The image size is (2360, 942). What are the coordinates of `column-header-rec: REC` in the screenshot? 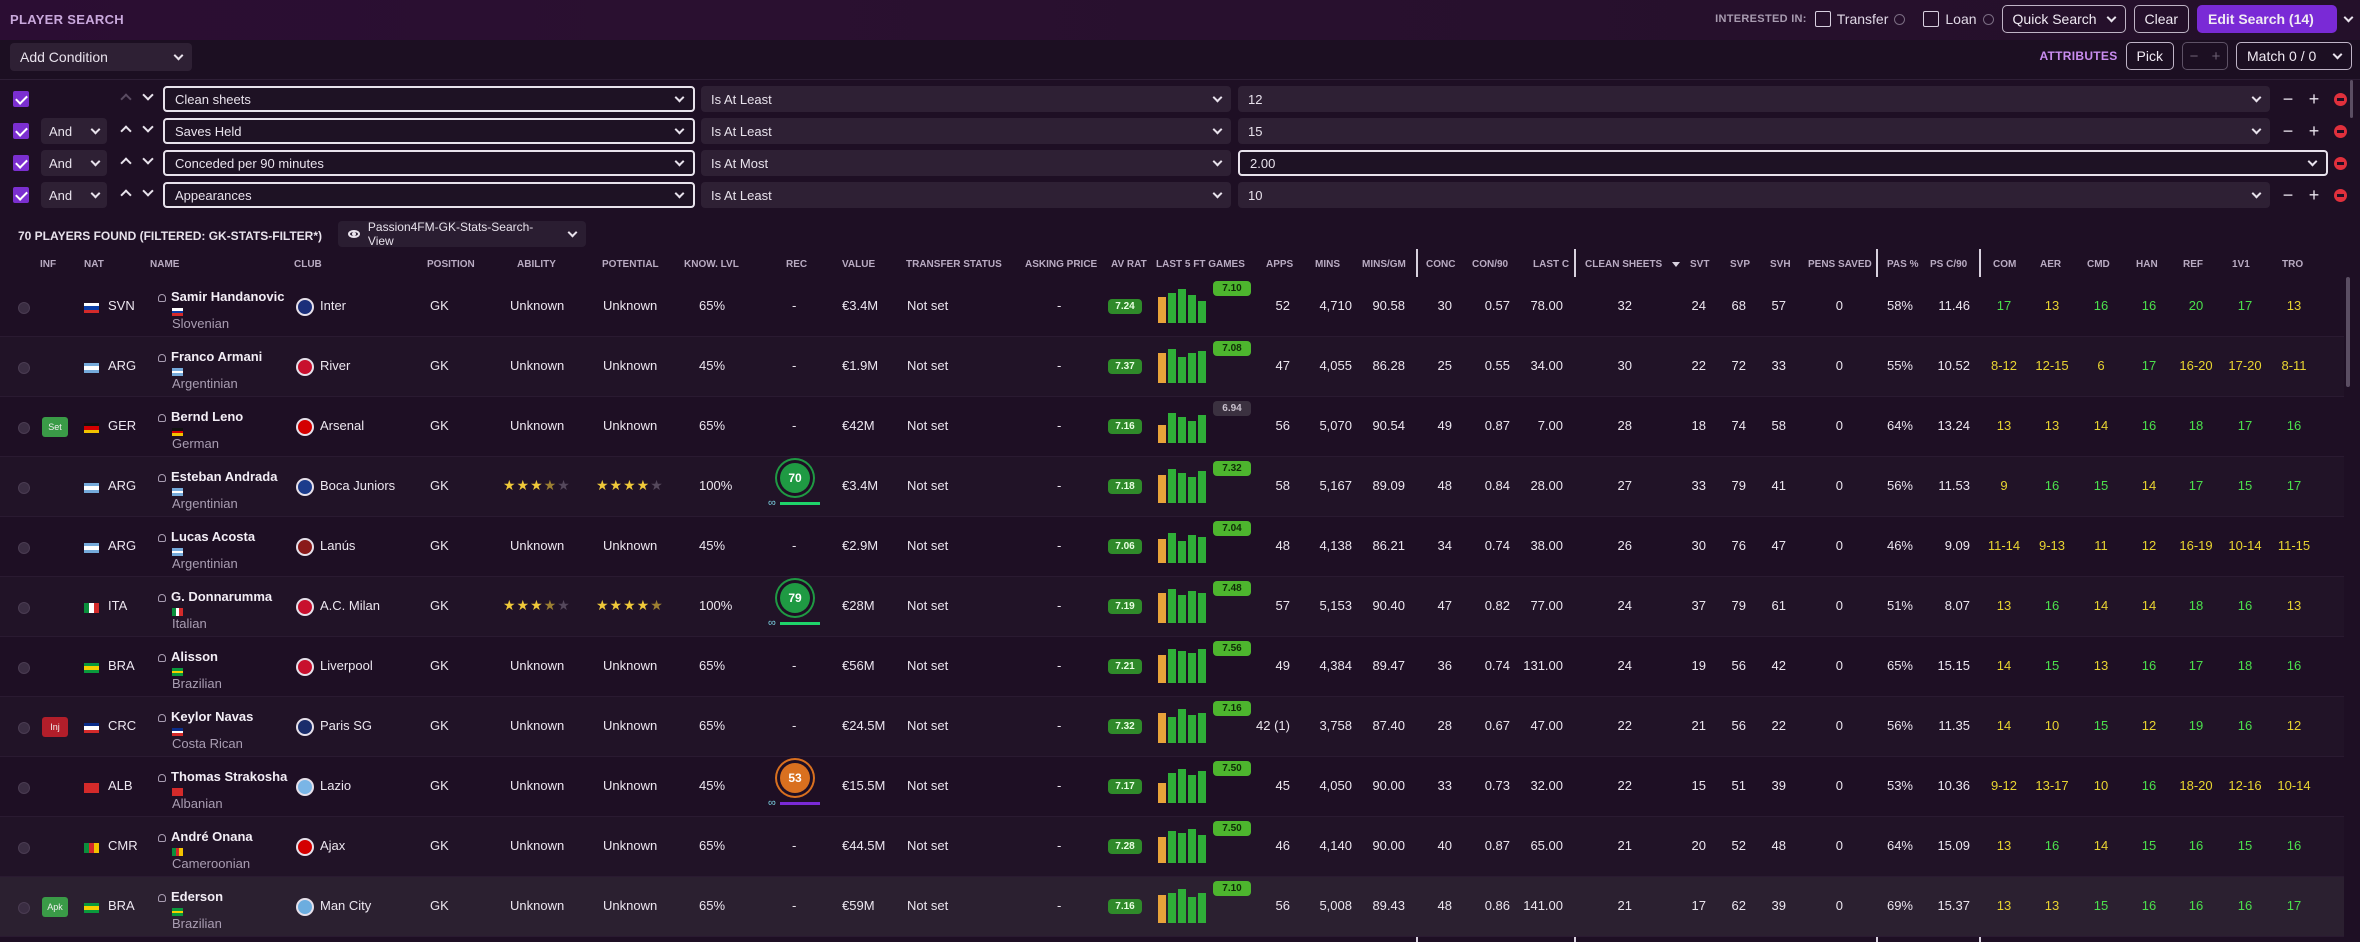 It's located at (796, 264).